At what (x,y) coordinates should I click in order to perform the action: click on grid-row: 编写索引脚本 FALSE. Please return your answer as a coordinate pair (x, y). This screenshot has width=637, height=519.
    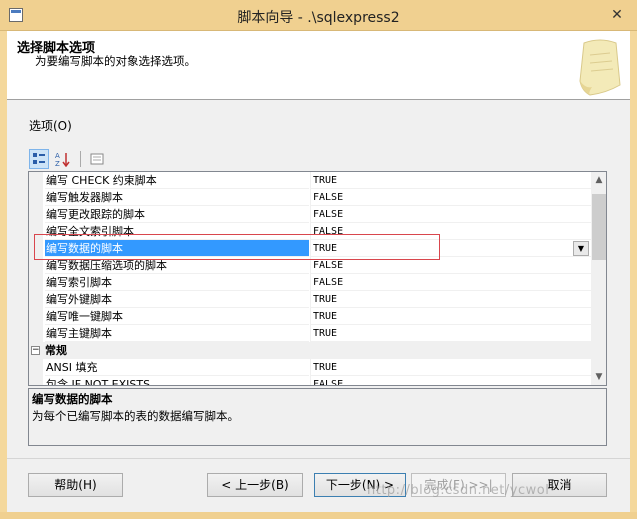
    Looking at the image, I should click on (310, 282).